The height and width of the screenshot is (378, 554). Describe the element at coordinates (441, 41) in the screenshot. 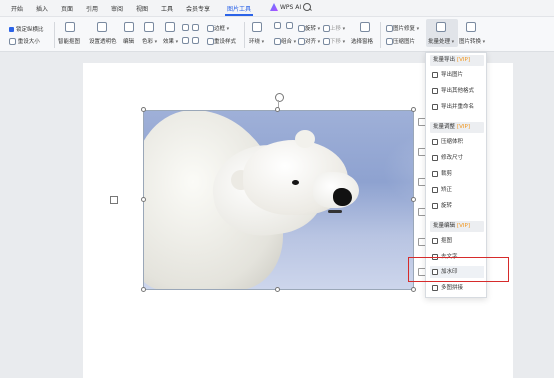

I see `batch-process-button: 批量处理` at that location.